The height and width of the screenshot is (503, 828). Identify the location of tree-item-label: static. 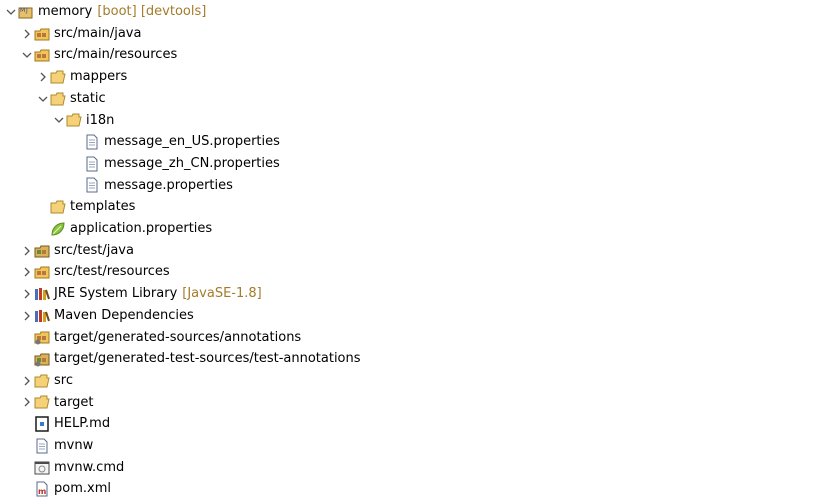
(88, 98).